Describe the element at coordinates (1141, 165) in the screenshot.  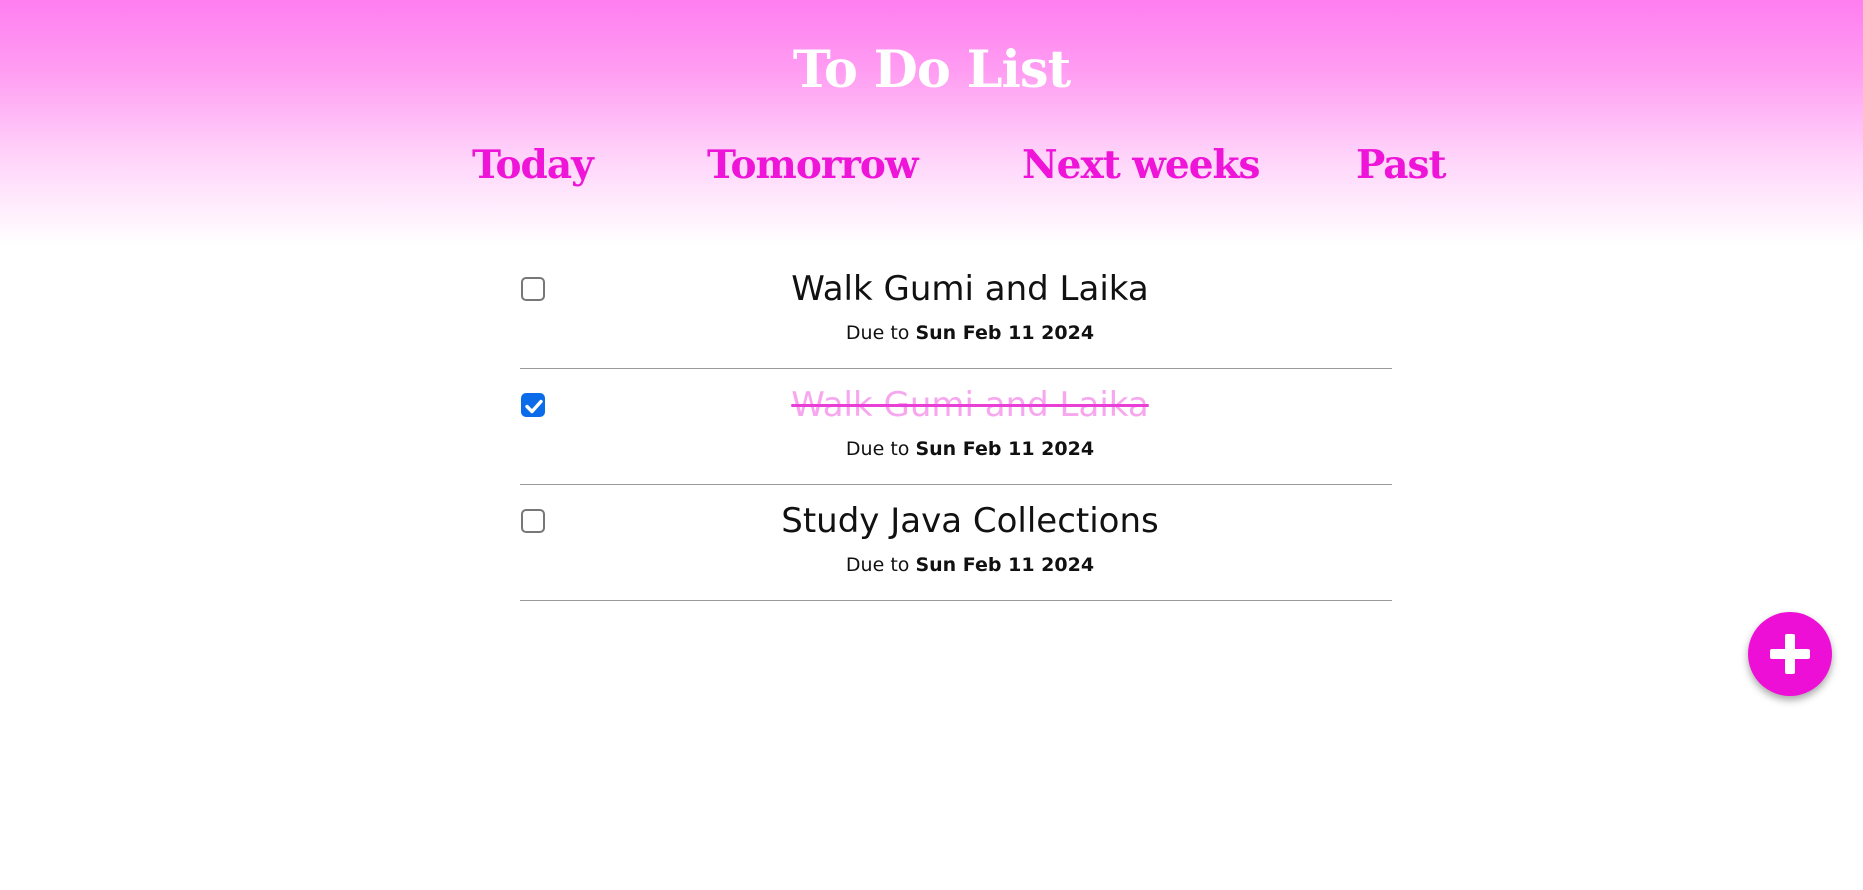
I see `tab-next-weeks: Next weeks` at that location.